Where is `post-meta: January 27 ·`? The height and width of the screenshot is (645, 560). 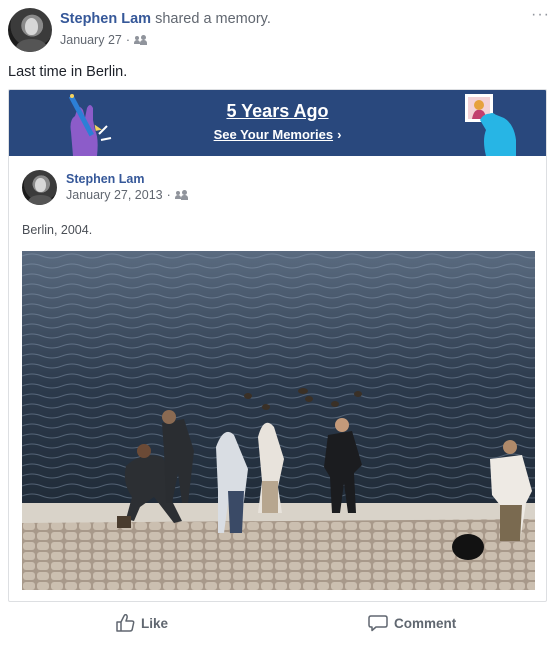
post-meta: January 27 · is located at coordinates (104, 40).